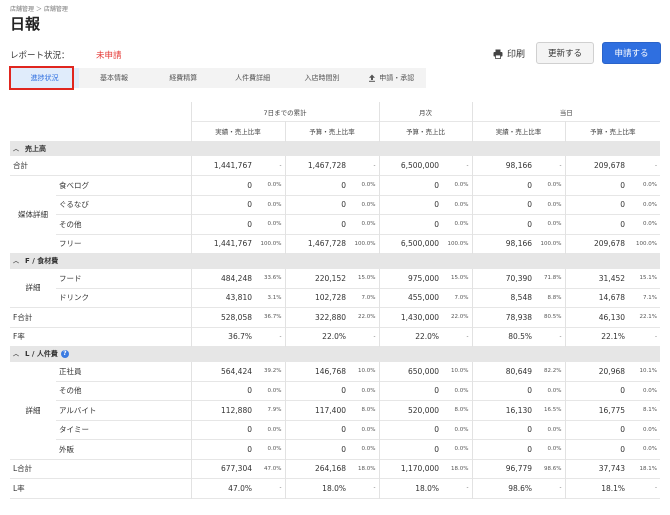 The width and height of the screenshot is (670, 515). I want to click on table-row: L率 47.0% -18.0% -18.0% -98.6% -18.1% -, so click(335, 488).